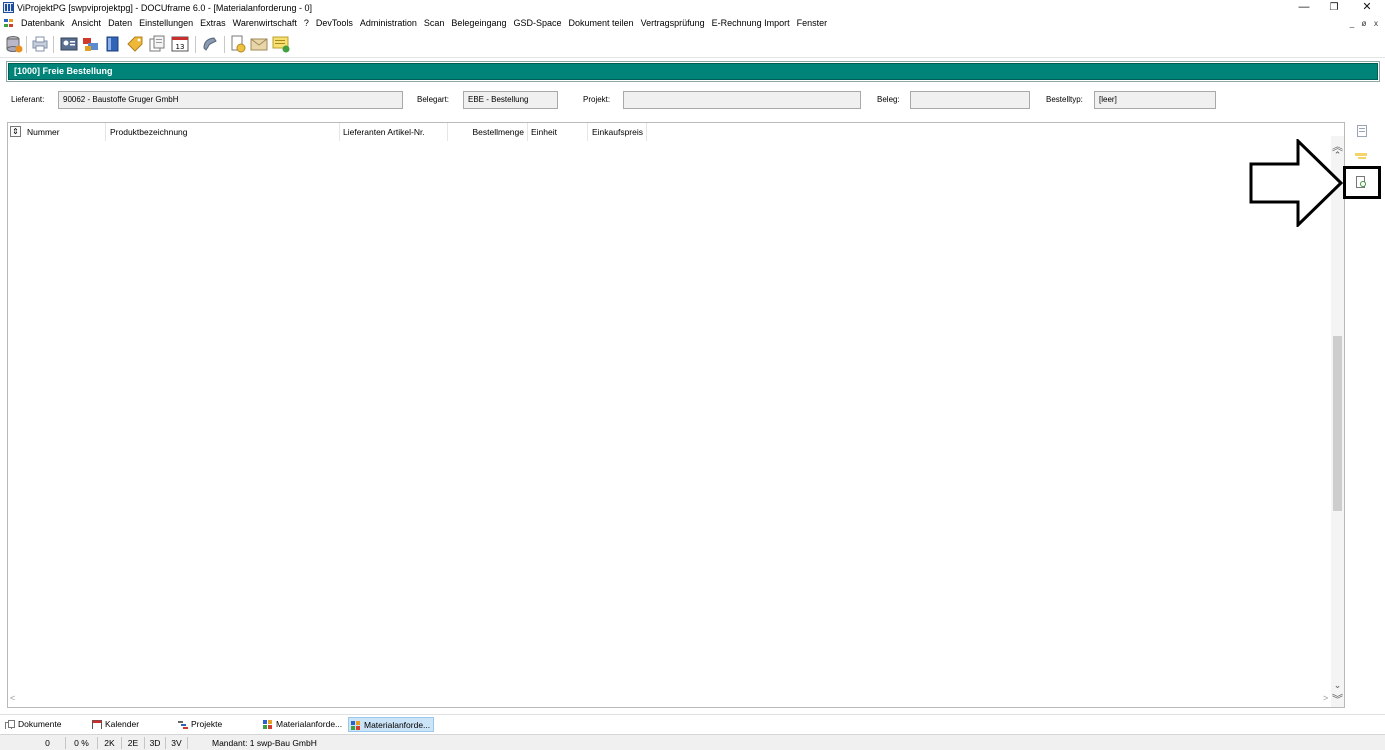 Image resolution: width=1385 pixels, height=750 pixels. I want to click on column-produktbezeichnung: Produktbezeichnung, so click(223, 132).